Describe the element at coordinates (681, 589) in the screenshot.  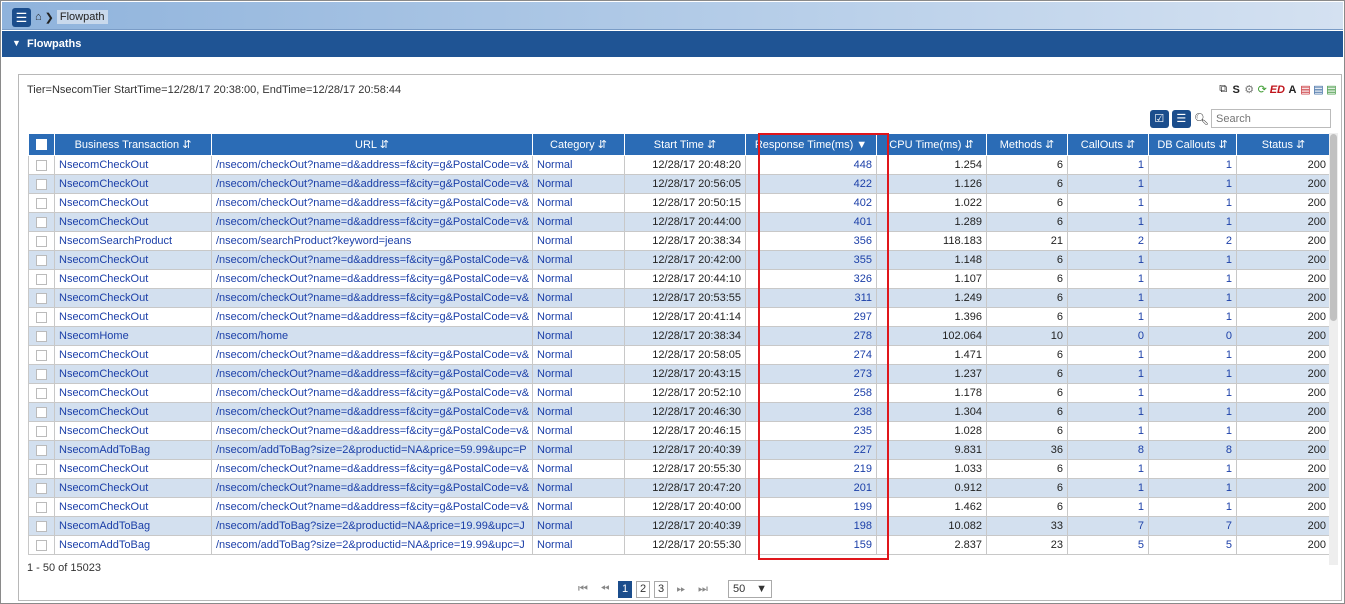
I see `next-page-icon: ⏩︎` at that location.